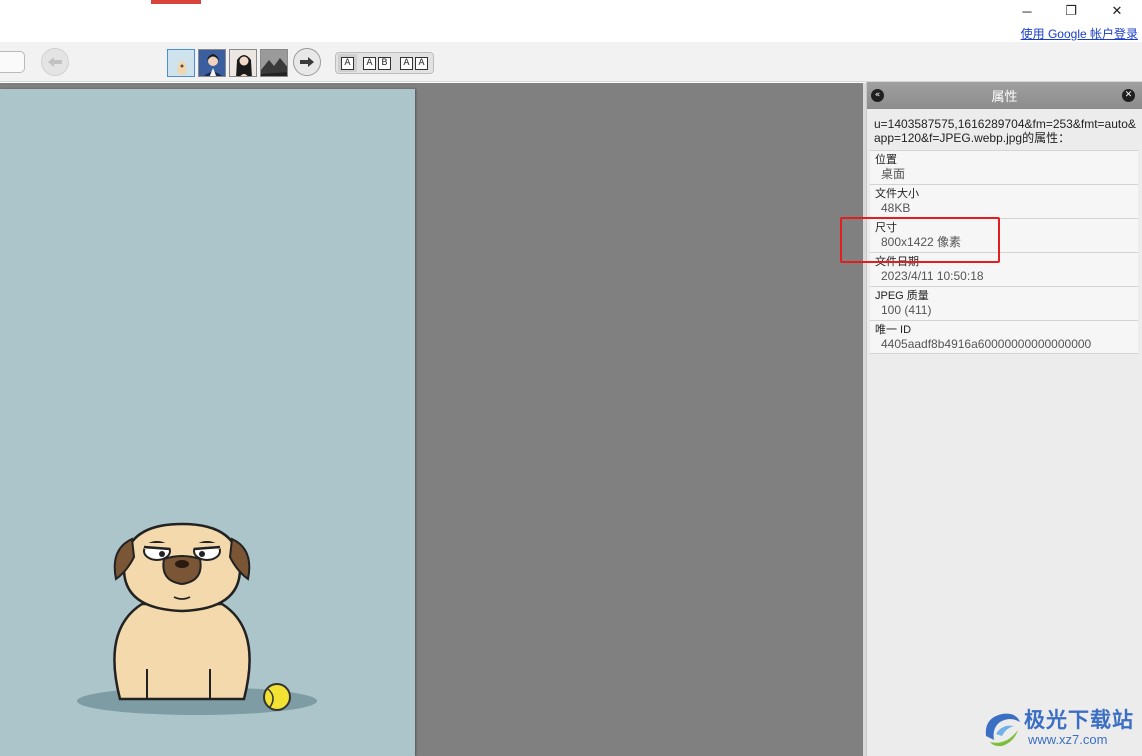 The width and height of the screenshot is (1142, 756). Describe the element at coordinates (176, 2) in the screenshot. I see `title-accent-bar` at that location.